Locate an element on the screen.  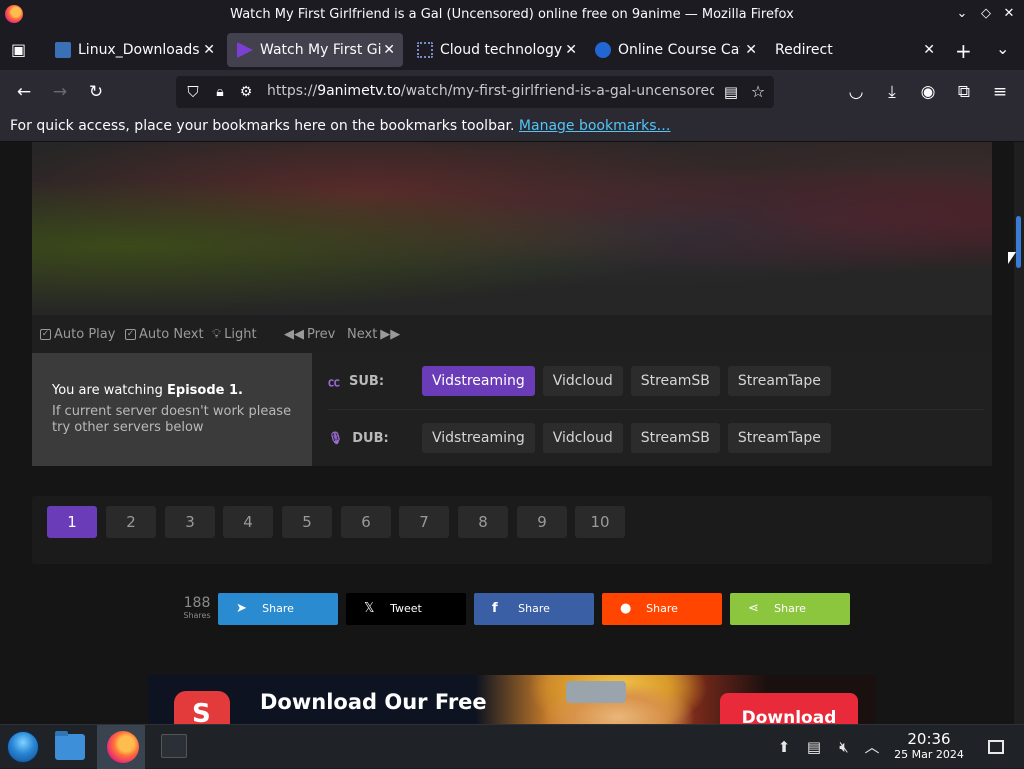
rewind-icon: ◀◀ is located at coordinates (294, 334).